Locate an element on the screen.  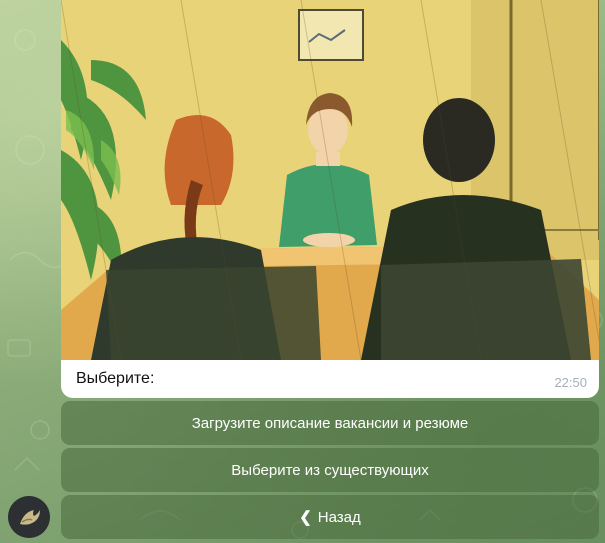
choose-existing-button: Выберите из существующих is located at coordinates (330, 470).